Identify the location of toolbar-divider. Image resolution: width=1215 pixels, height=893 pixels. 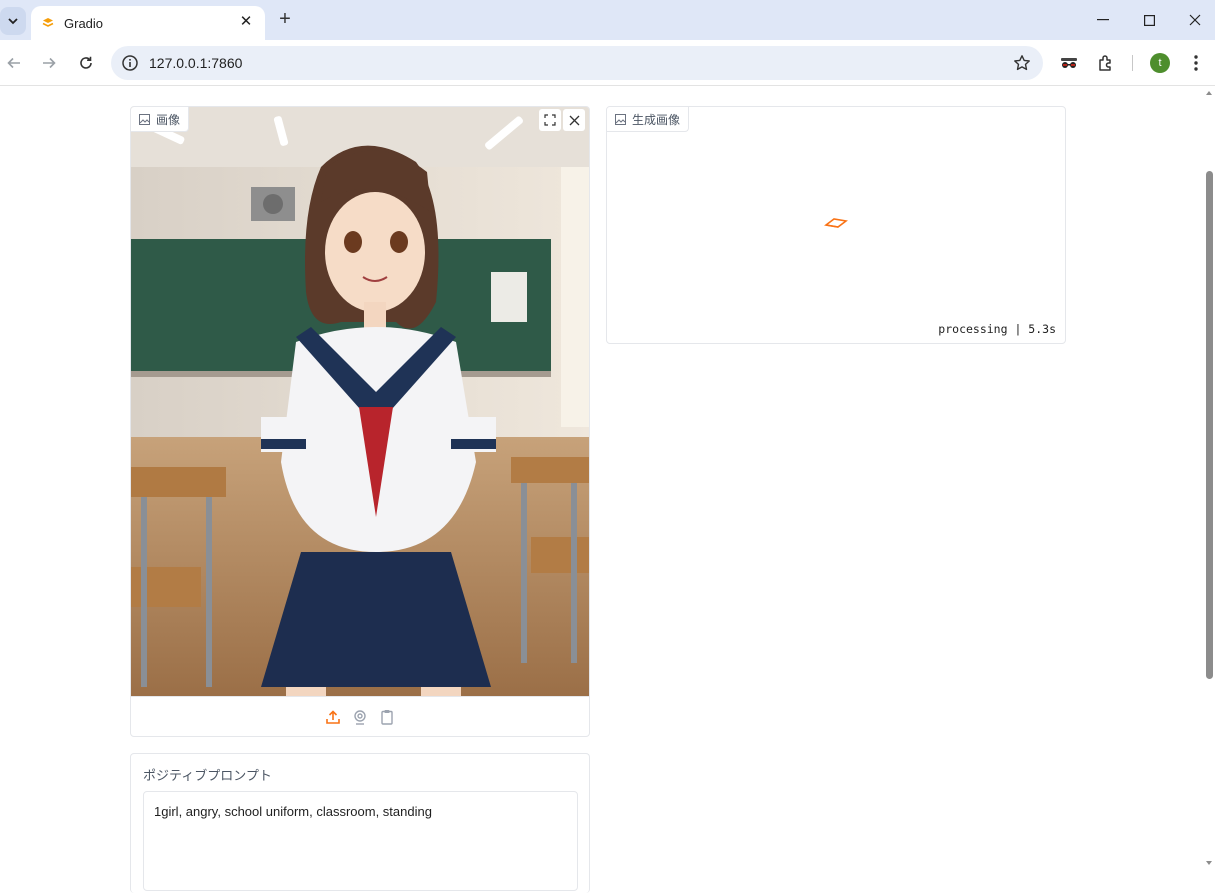
(1132, 63).